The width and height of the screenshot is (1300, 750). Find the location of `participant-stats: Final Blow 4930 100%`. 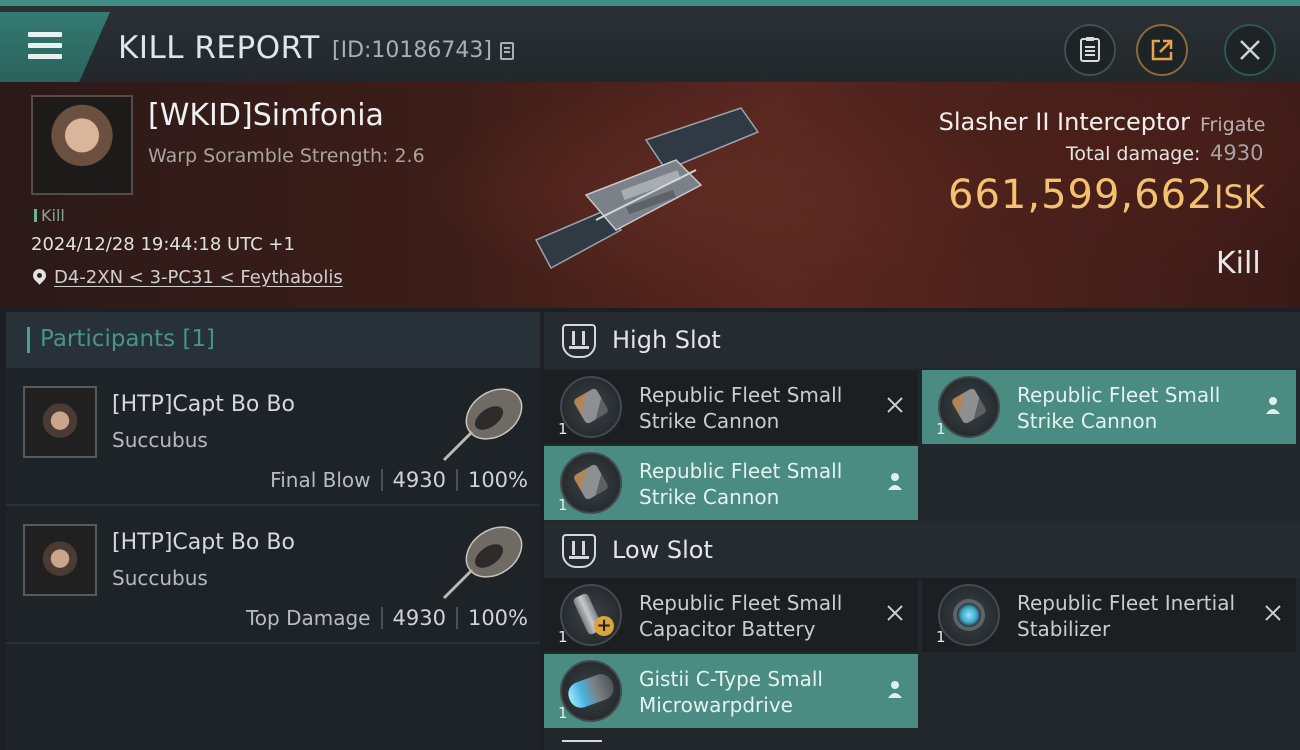

participant-stats: Final Blow 4930 100% is located at coordinates (399, 480).